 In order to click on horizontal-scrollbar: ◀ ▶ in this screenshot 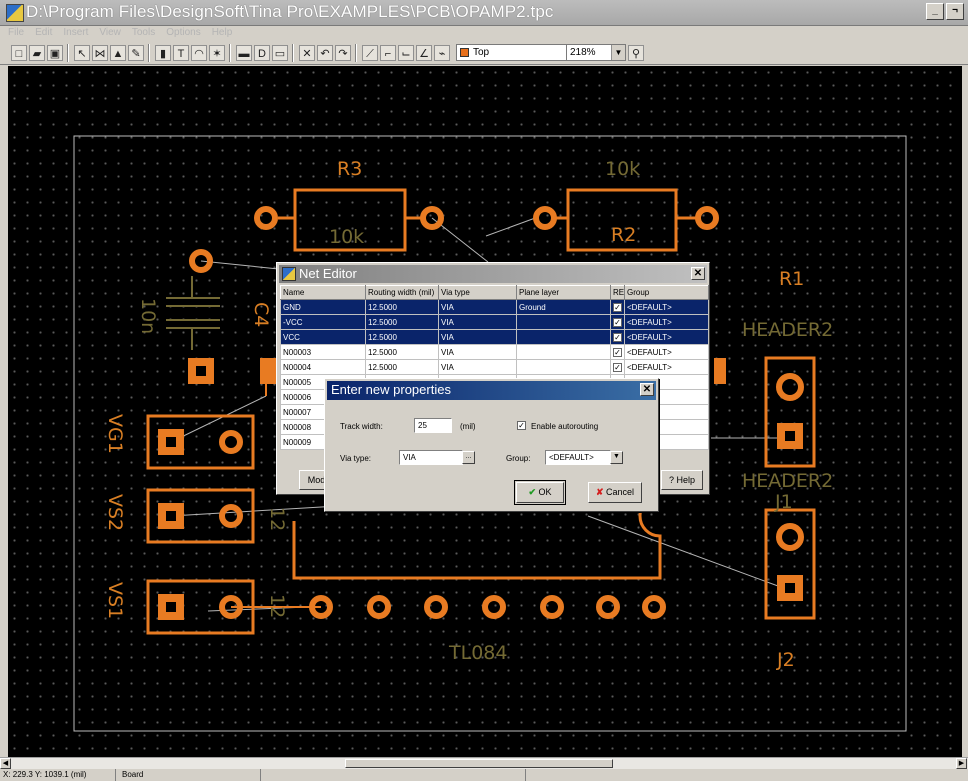, I will do `click(484, 763)`.